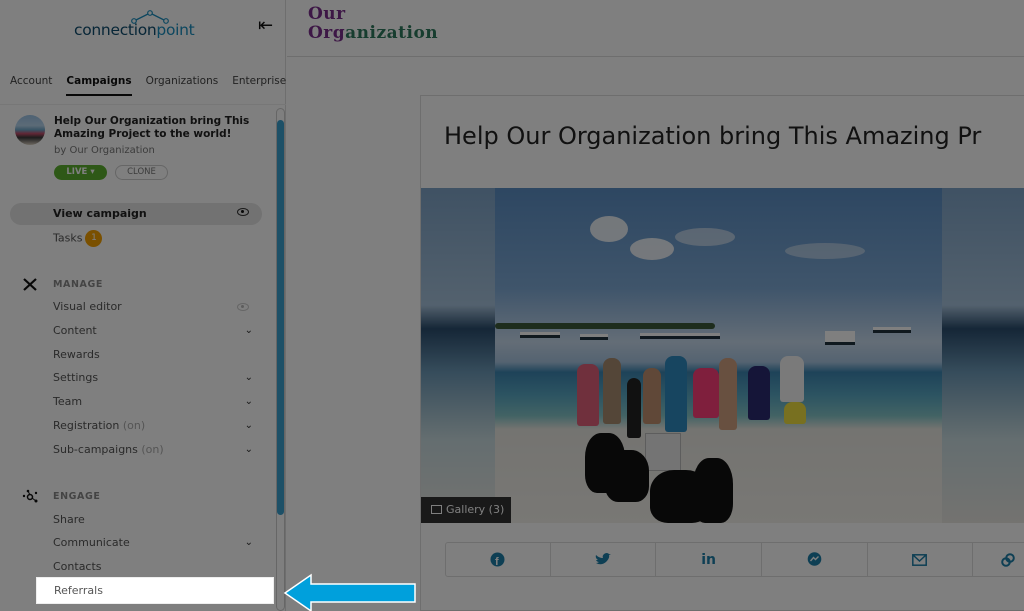 Image resolution: width=1024 pixels, height=611 pixels. What do you see at coordinates (77, 496) in the screenshot?
I see `section-engage-heading: ENGAGE` at bounding box center [77, 496].